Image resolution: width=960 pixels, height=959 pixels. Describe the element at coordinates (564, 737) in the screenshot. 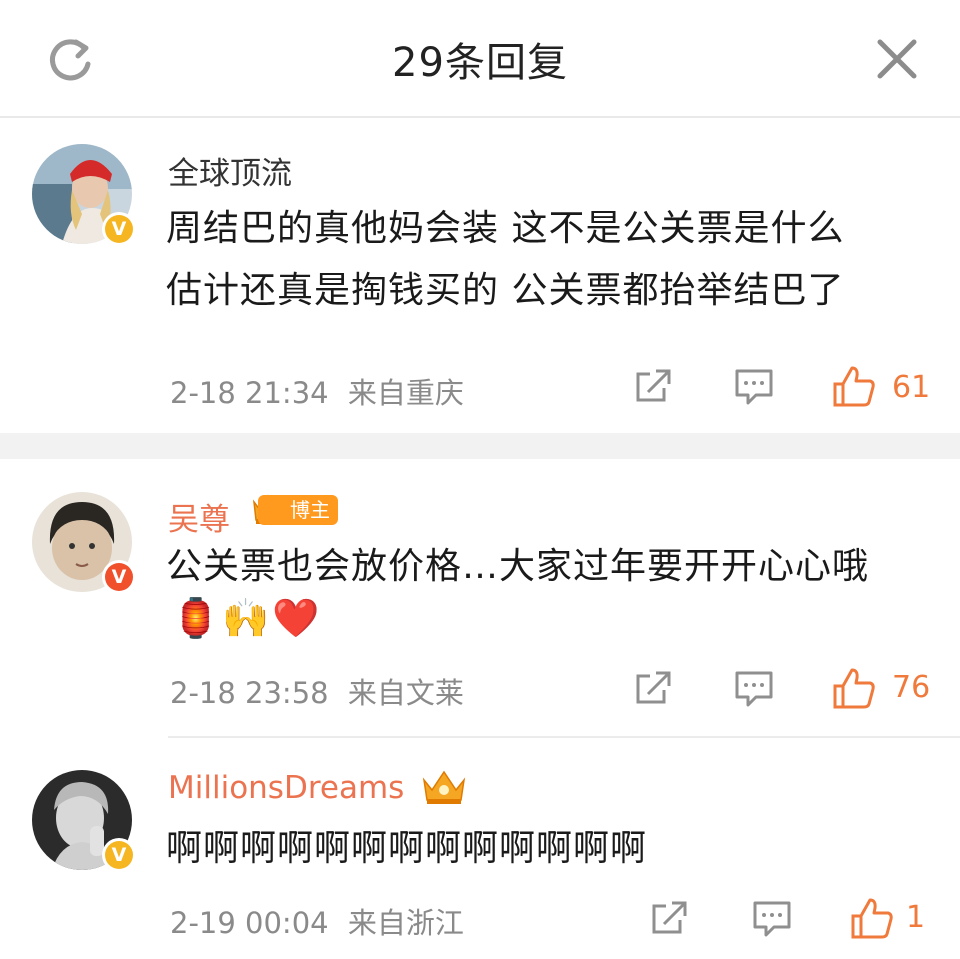

I see `divider` at that location.